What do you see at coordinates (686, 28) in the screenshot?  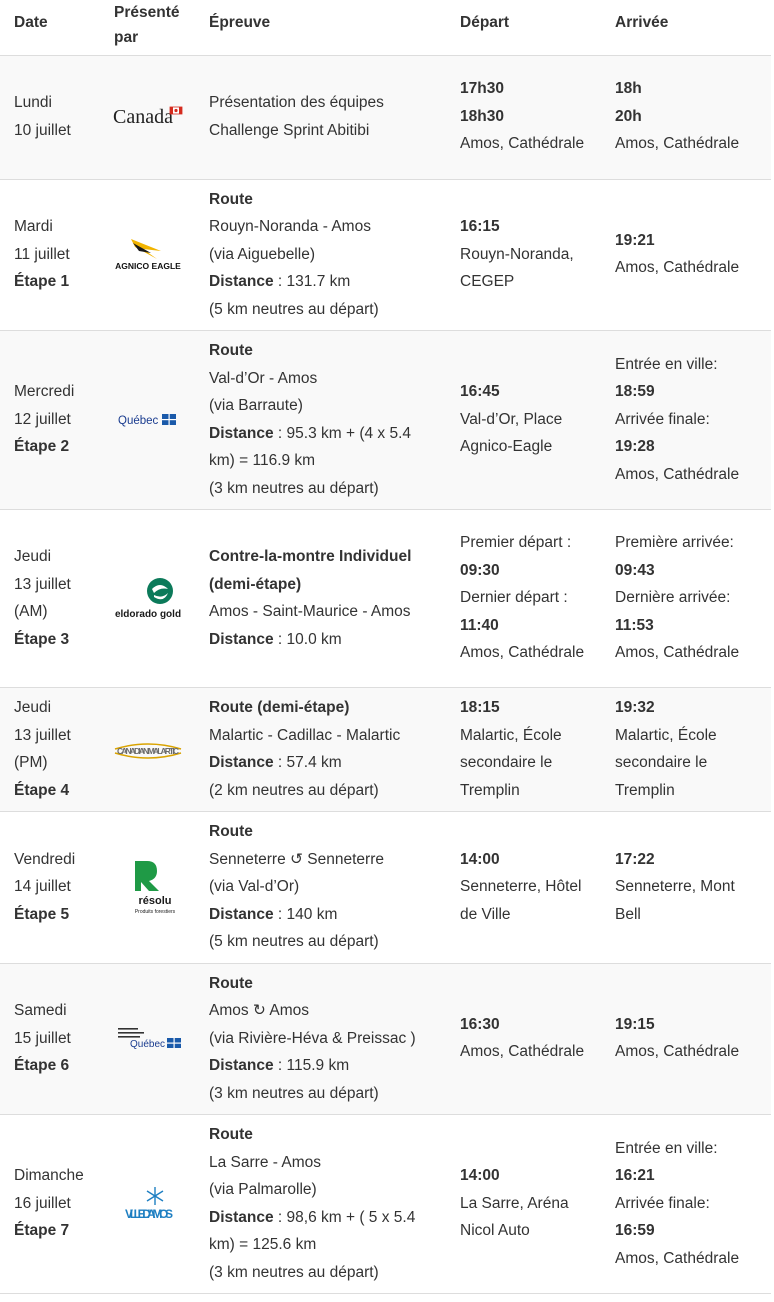 I see `header-arrival: Arrivée` at bounding box center [686, 28].